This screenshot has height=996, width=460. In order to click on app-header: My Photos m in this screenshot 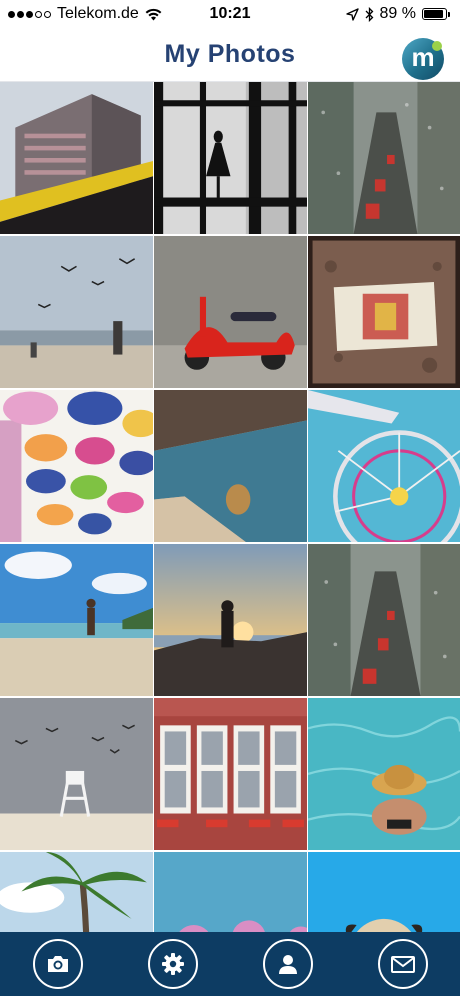, I will do `click(230, 55)`.